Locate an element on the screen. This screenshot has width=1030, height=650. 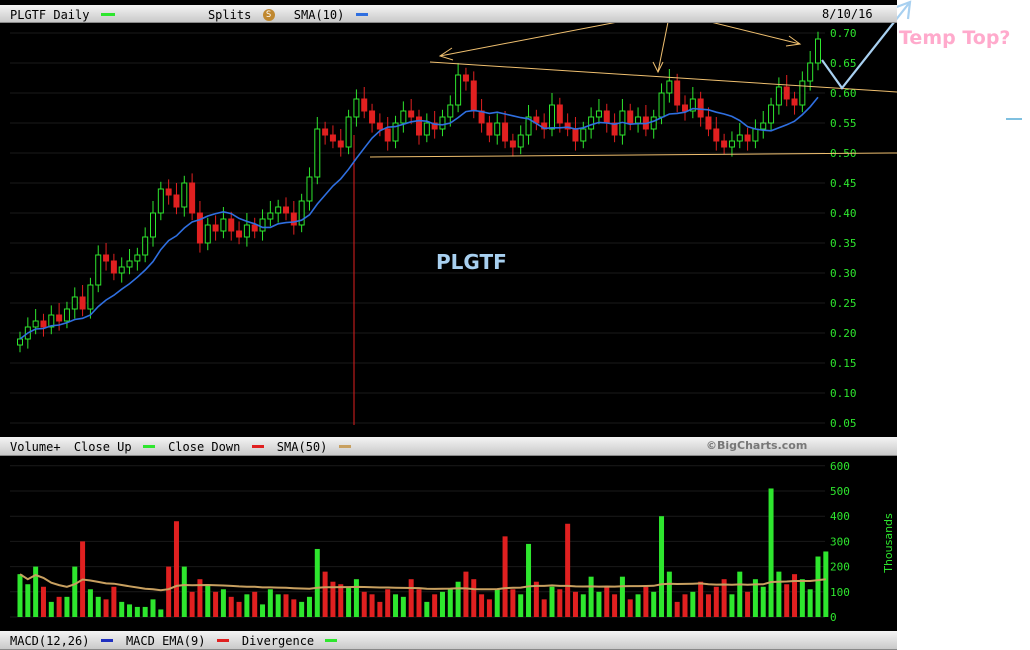
price-tick-label: 0.70 is located at coordinates (843, 33).